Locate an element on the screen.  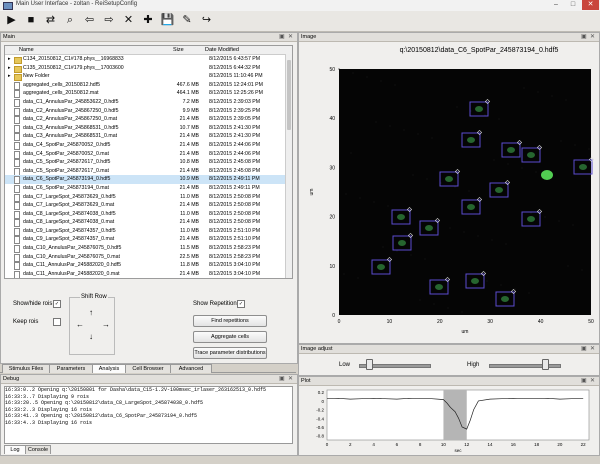
file-size: 11.5 MB is located at coordinates (189, 248).